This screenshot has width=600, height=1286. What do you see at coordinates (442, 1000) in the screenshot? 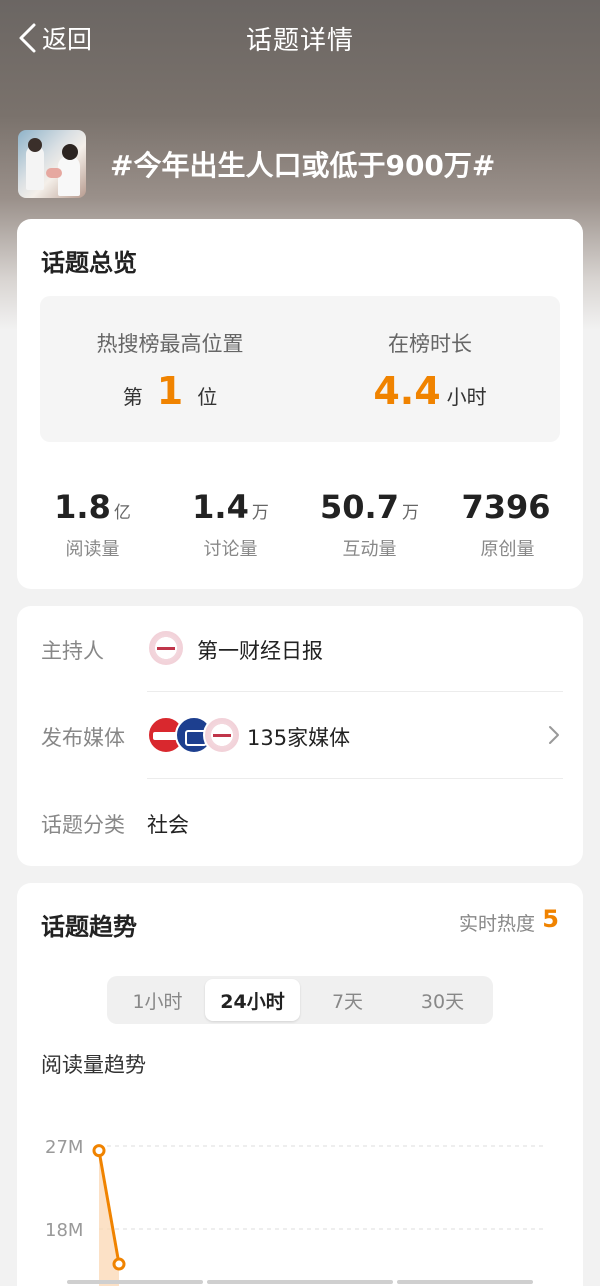
I see `tab-30-days: 30天` at bounding box center [442, 1000].